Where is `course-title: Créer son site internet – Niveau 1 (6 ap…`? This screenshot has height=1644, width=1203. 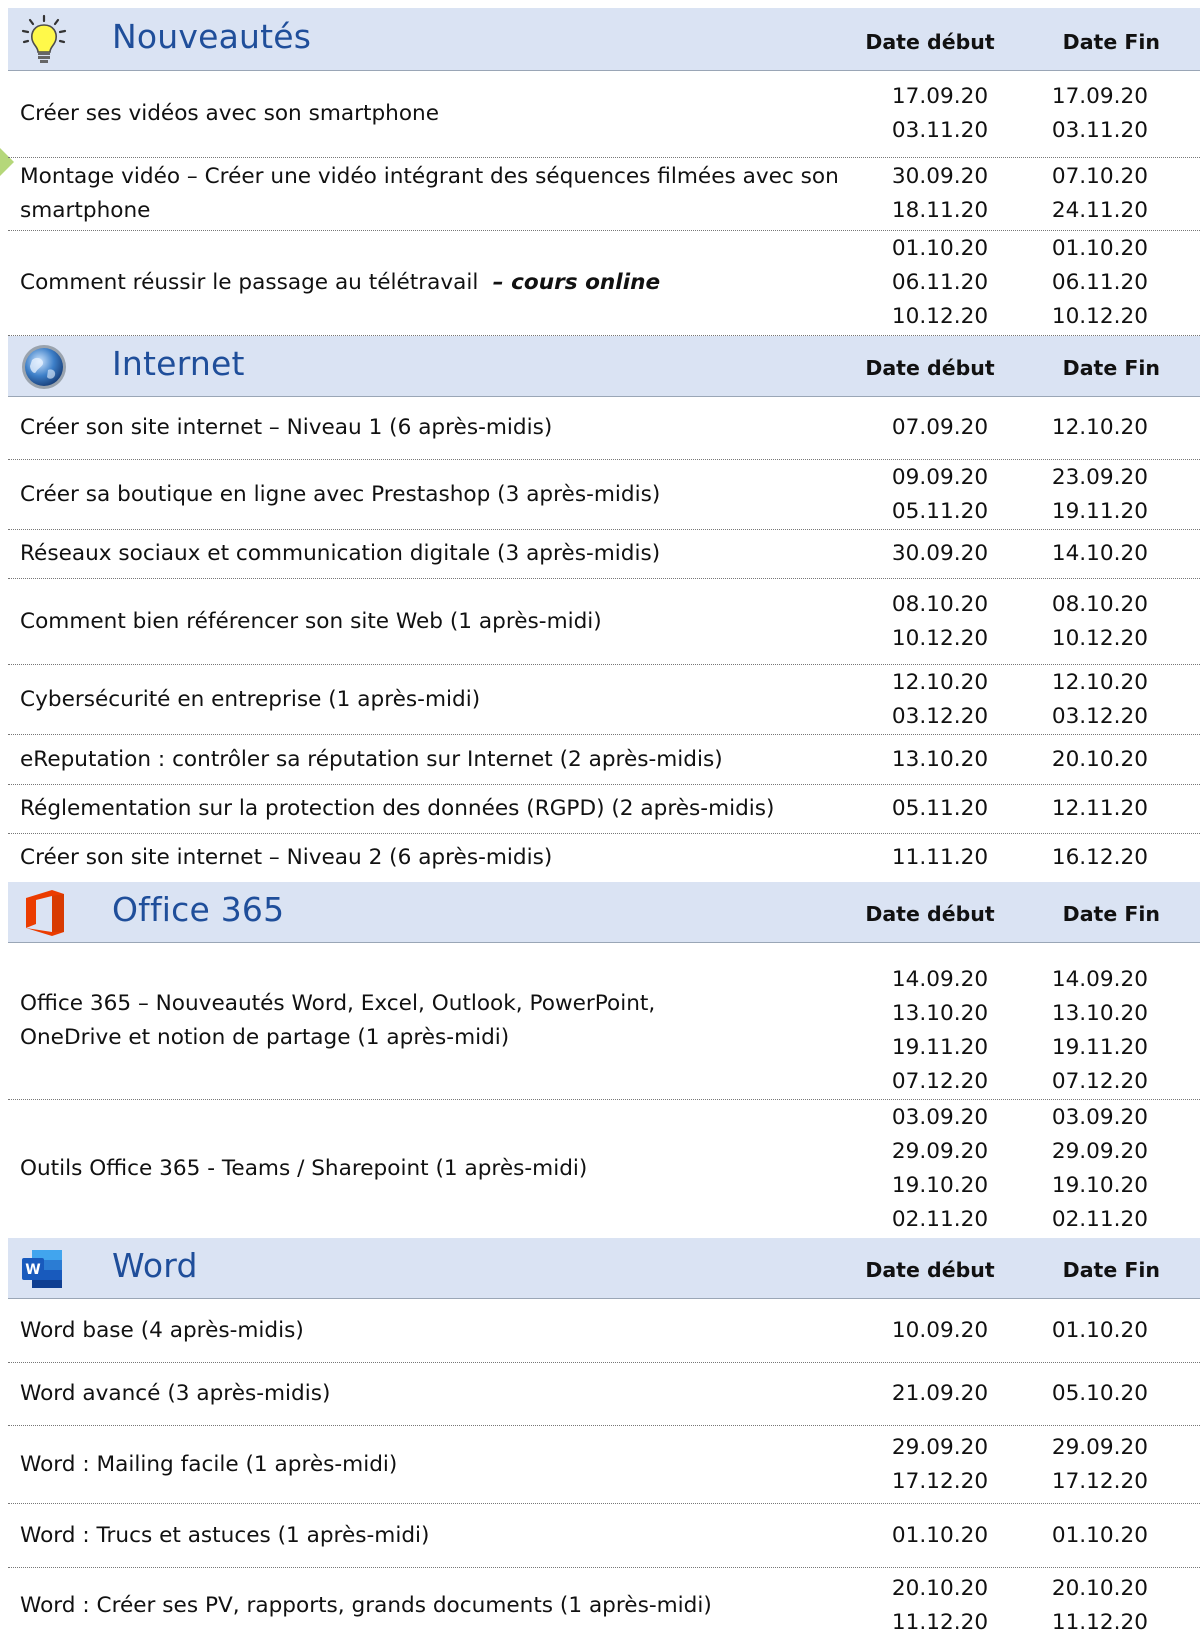 course-title: Créer son site internet – Niveau 1 (6 ap… is located at coordinates (286, 427).